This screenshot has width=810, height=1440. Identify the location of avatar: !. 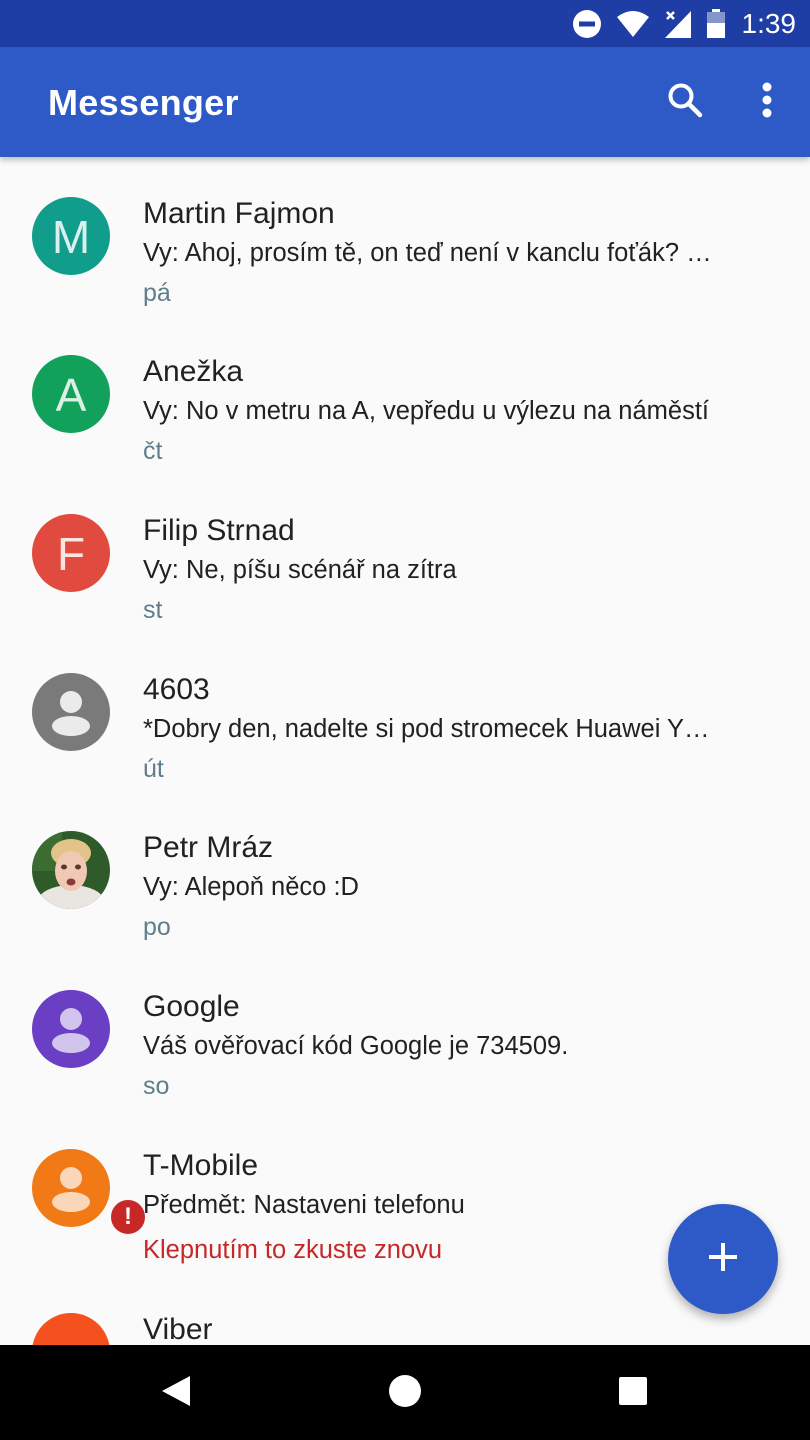
(90, 1193).